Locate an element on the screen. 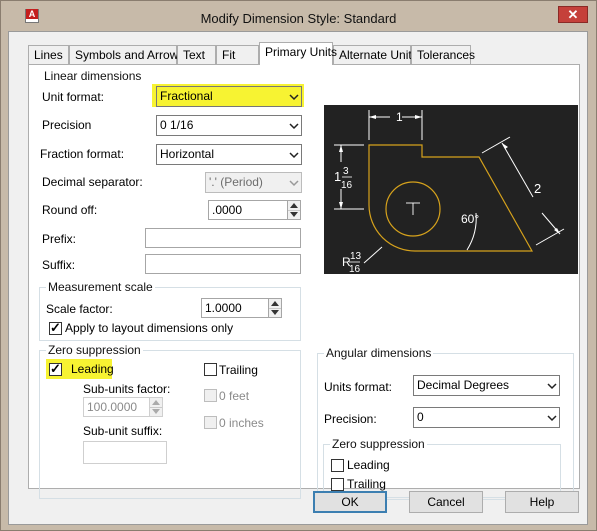 The image size is (597, 531). tab-fit: Fit is located at coordinates (237, 54).